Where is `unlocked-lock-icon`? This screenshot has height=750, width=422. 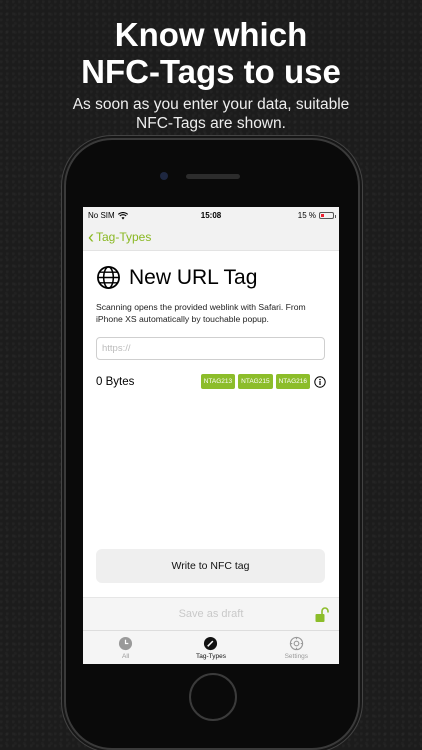 unlocked-lock-icon is located at coordinates (322, 615).